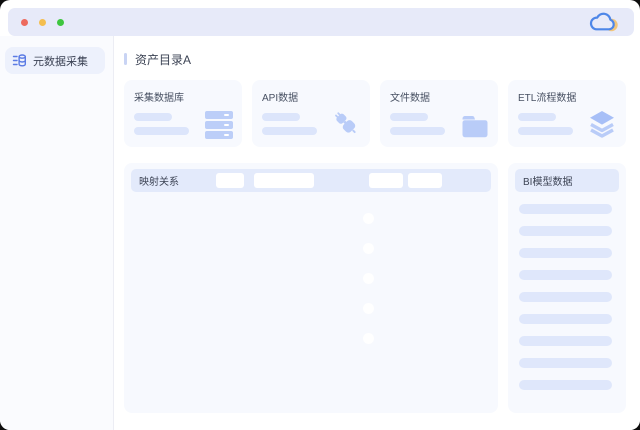 This screenshot has height=430, width=640. I want to click on card-title: ETL流程数据, so click(547, 98).